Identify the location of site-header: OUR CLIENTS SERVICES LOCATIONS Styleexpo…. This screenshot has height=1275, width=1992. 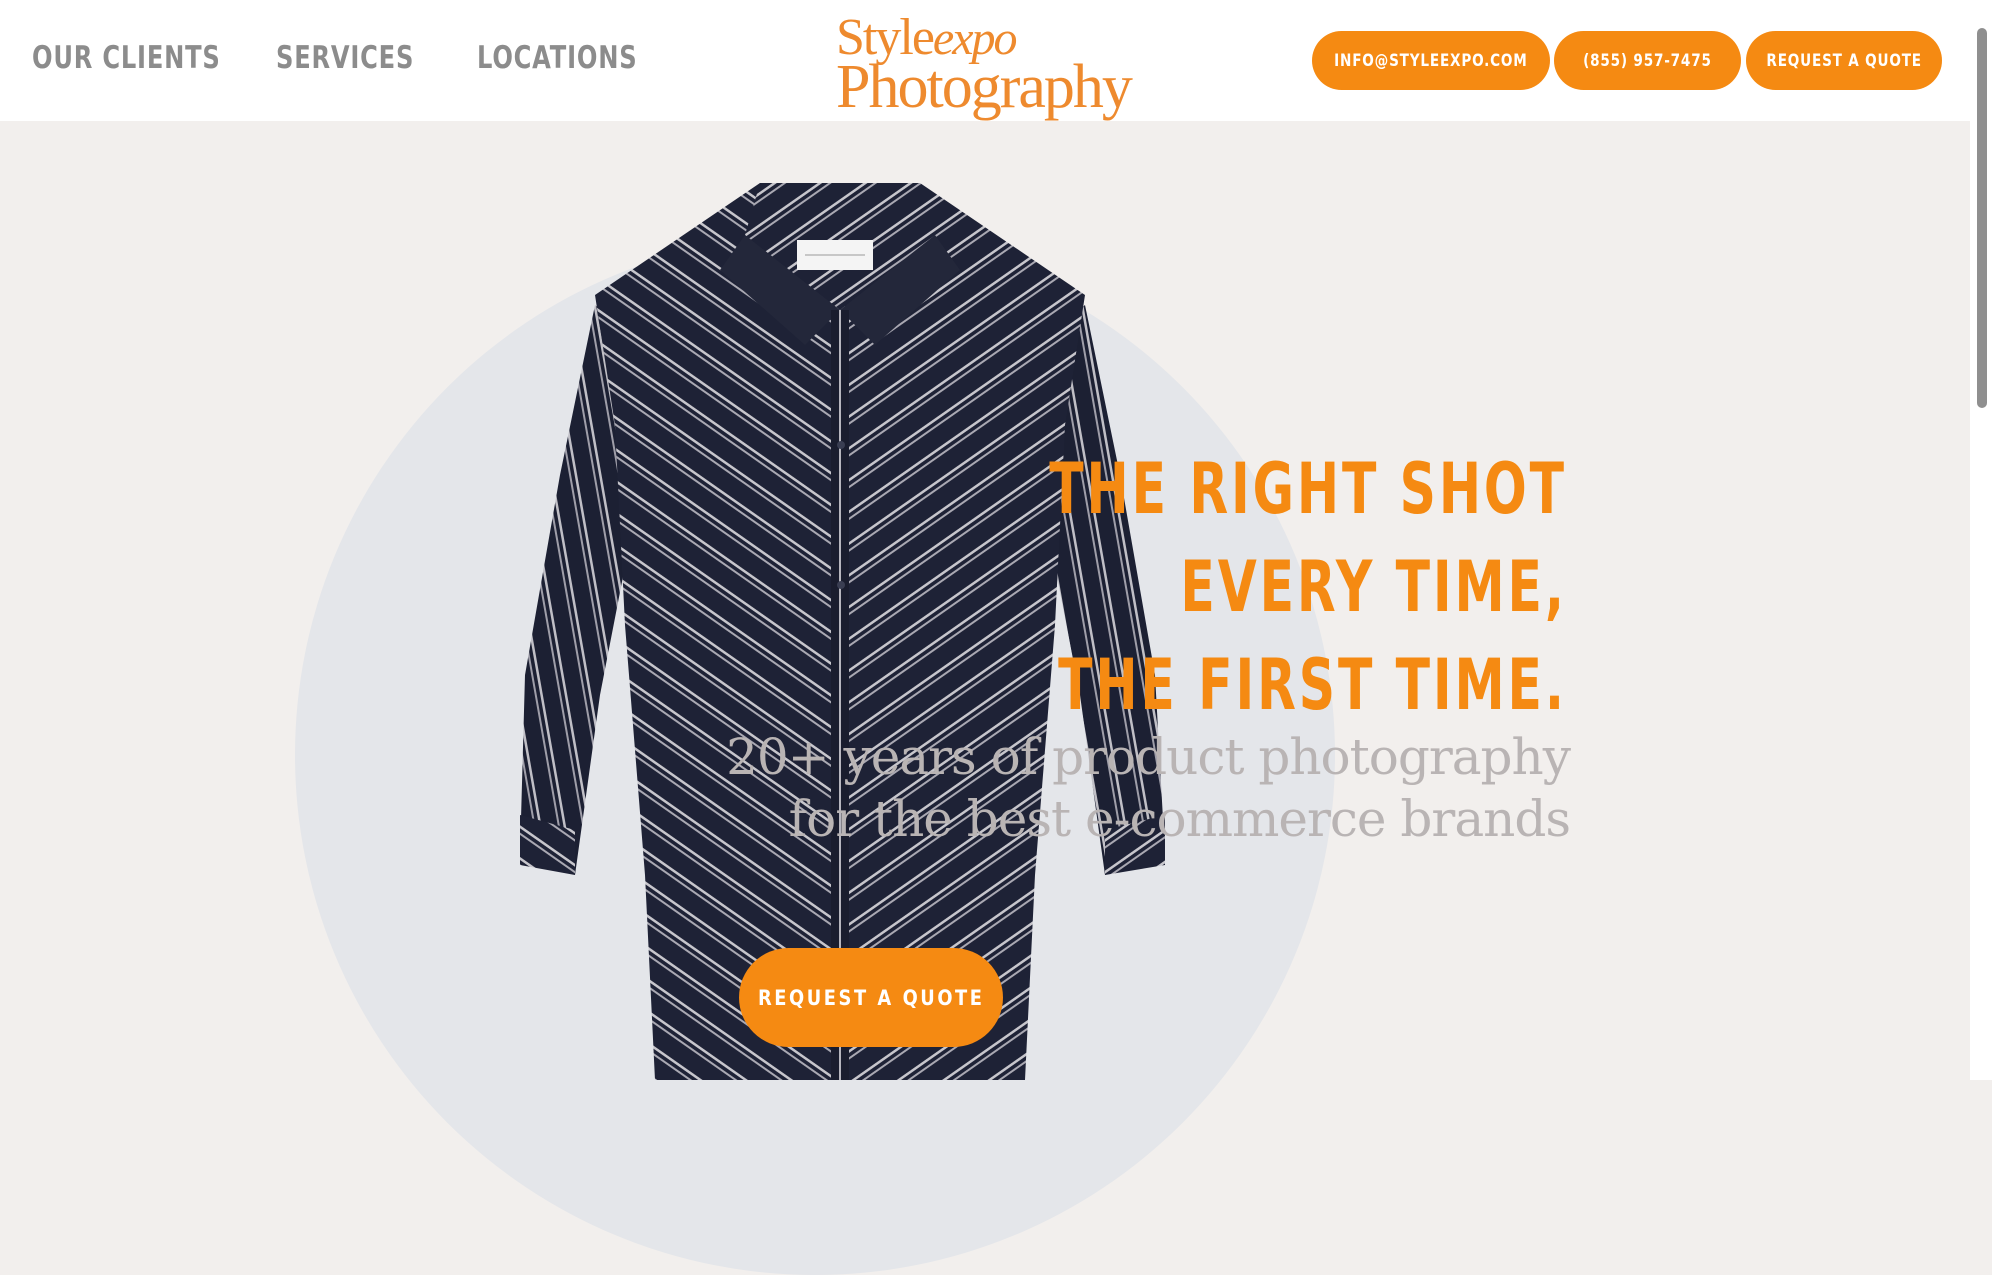
(985, 60).